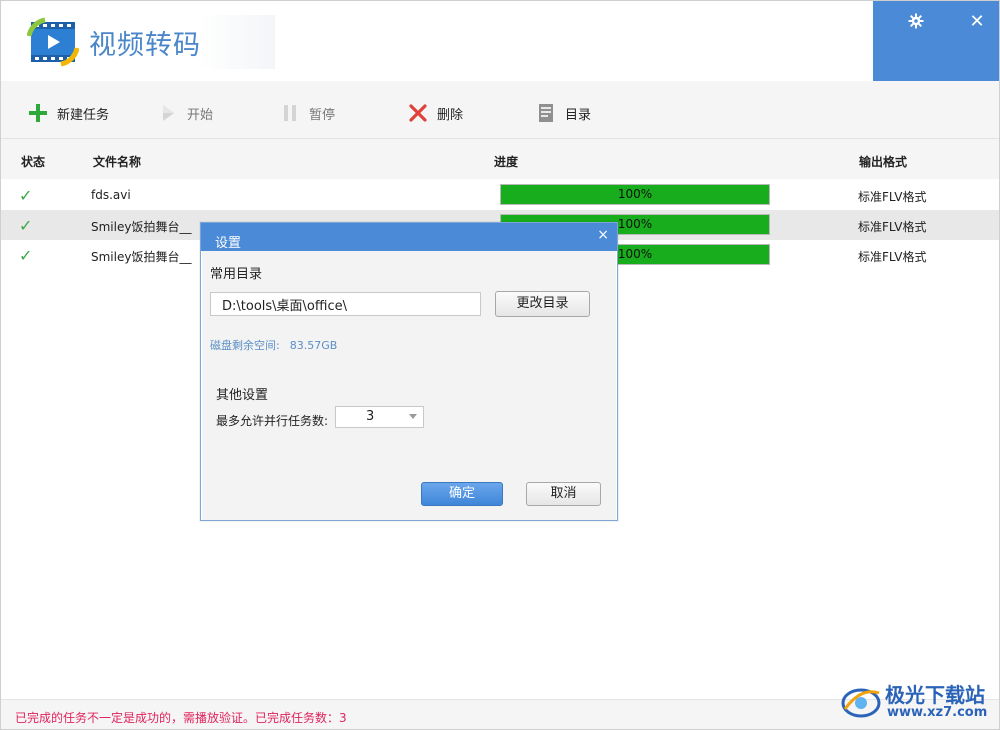 This screenshot has height=730, width=1000. What do you see at coordinates (435, 113) in the screenshot?
I see `delete-button: 删除` at bounding box center [435, 113].